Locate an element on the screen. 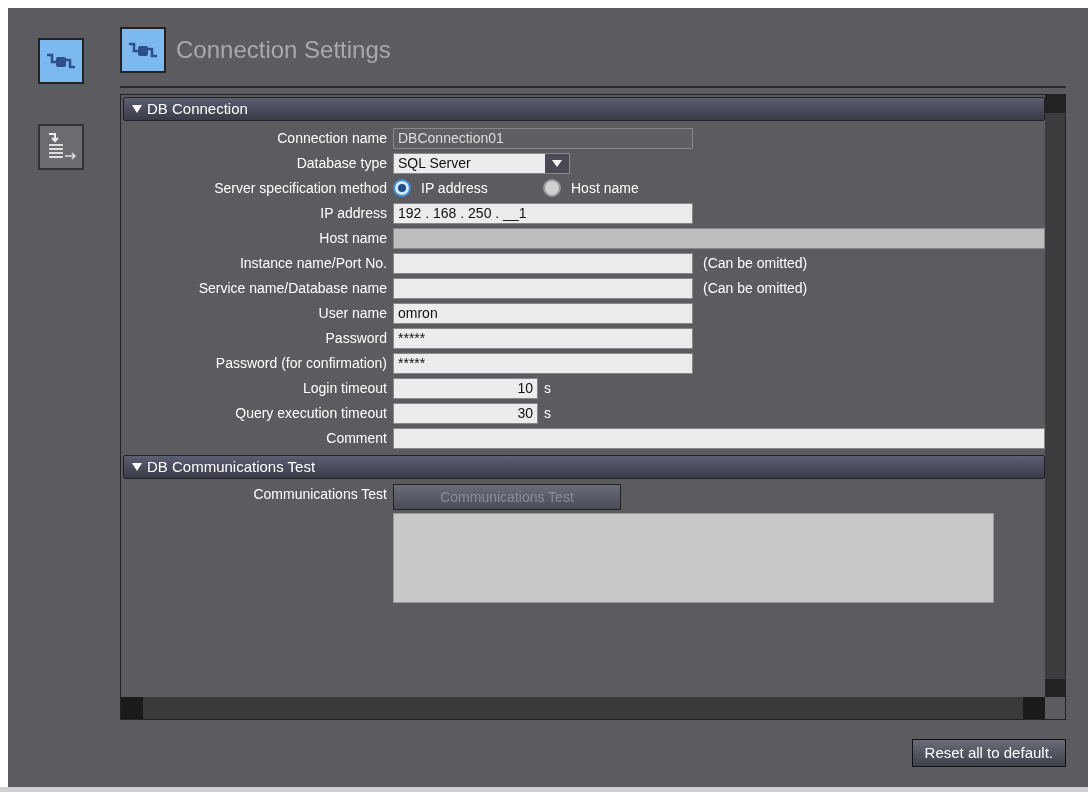 This screenshot has width=1088, height=792. field-label: Server specification method is located at coordinates (300, 188).